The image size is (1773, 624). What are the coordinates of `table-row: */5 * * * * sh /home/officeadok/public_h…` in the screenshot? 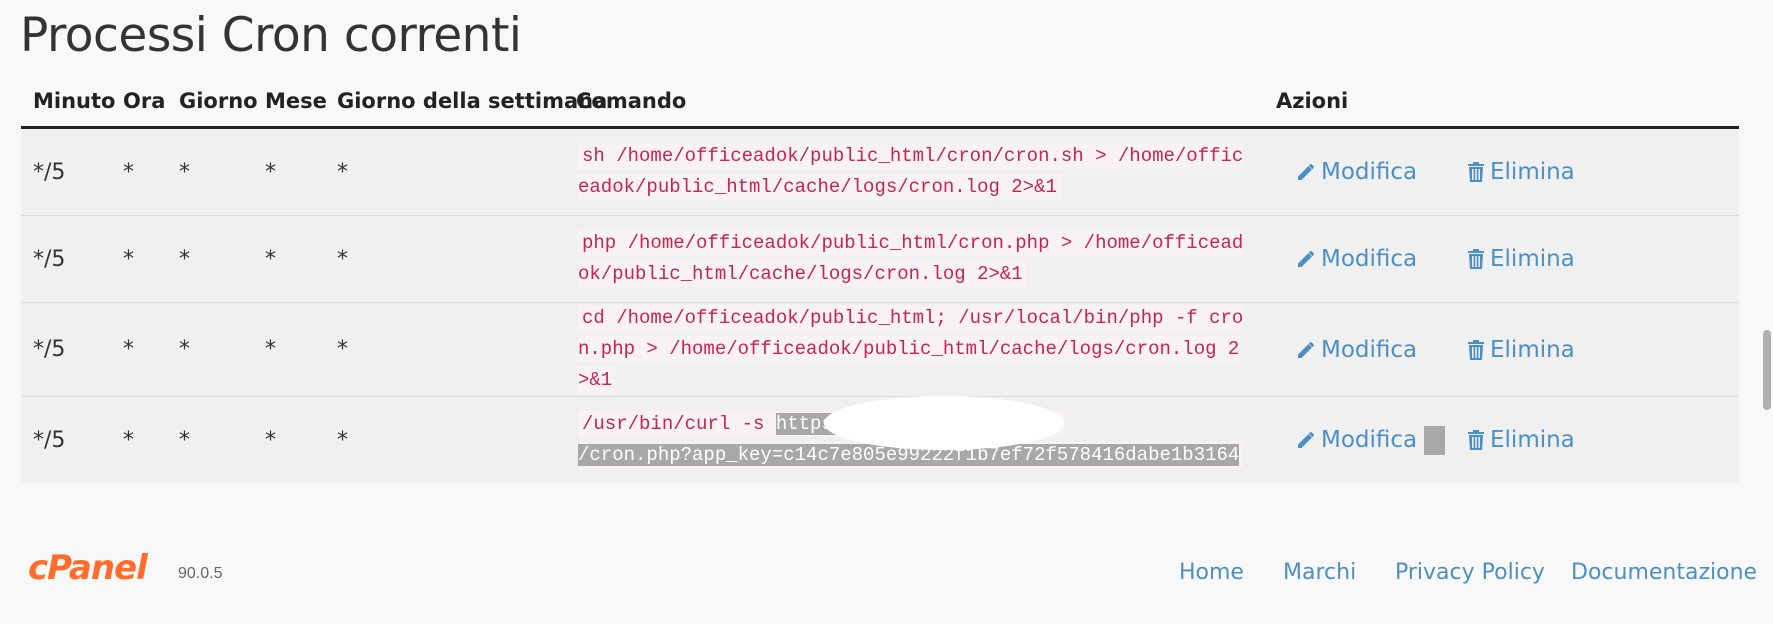 It's located at (880, 171).